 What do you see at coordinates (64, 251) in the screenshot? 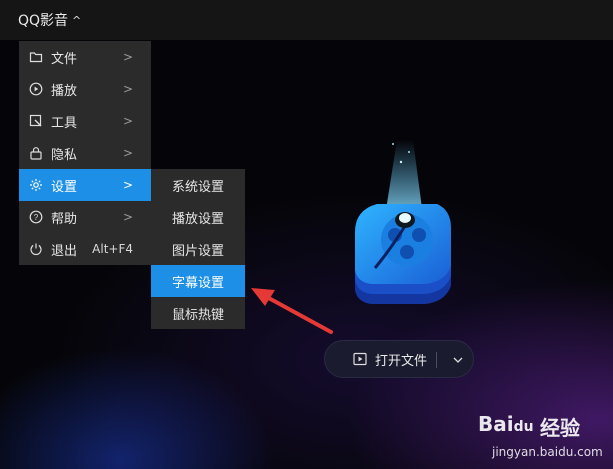
I see `menu-item-label: 退出` at bounding box center [64, 251].